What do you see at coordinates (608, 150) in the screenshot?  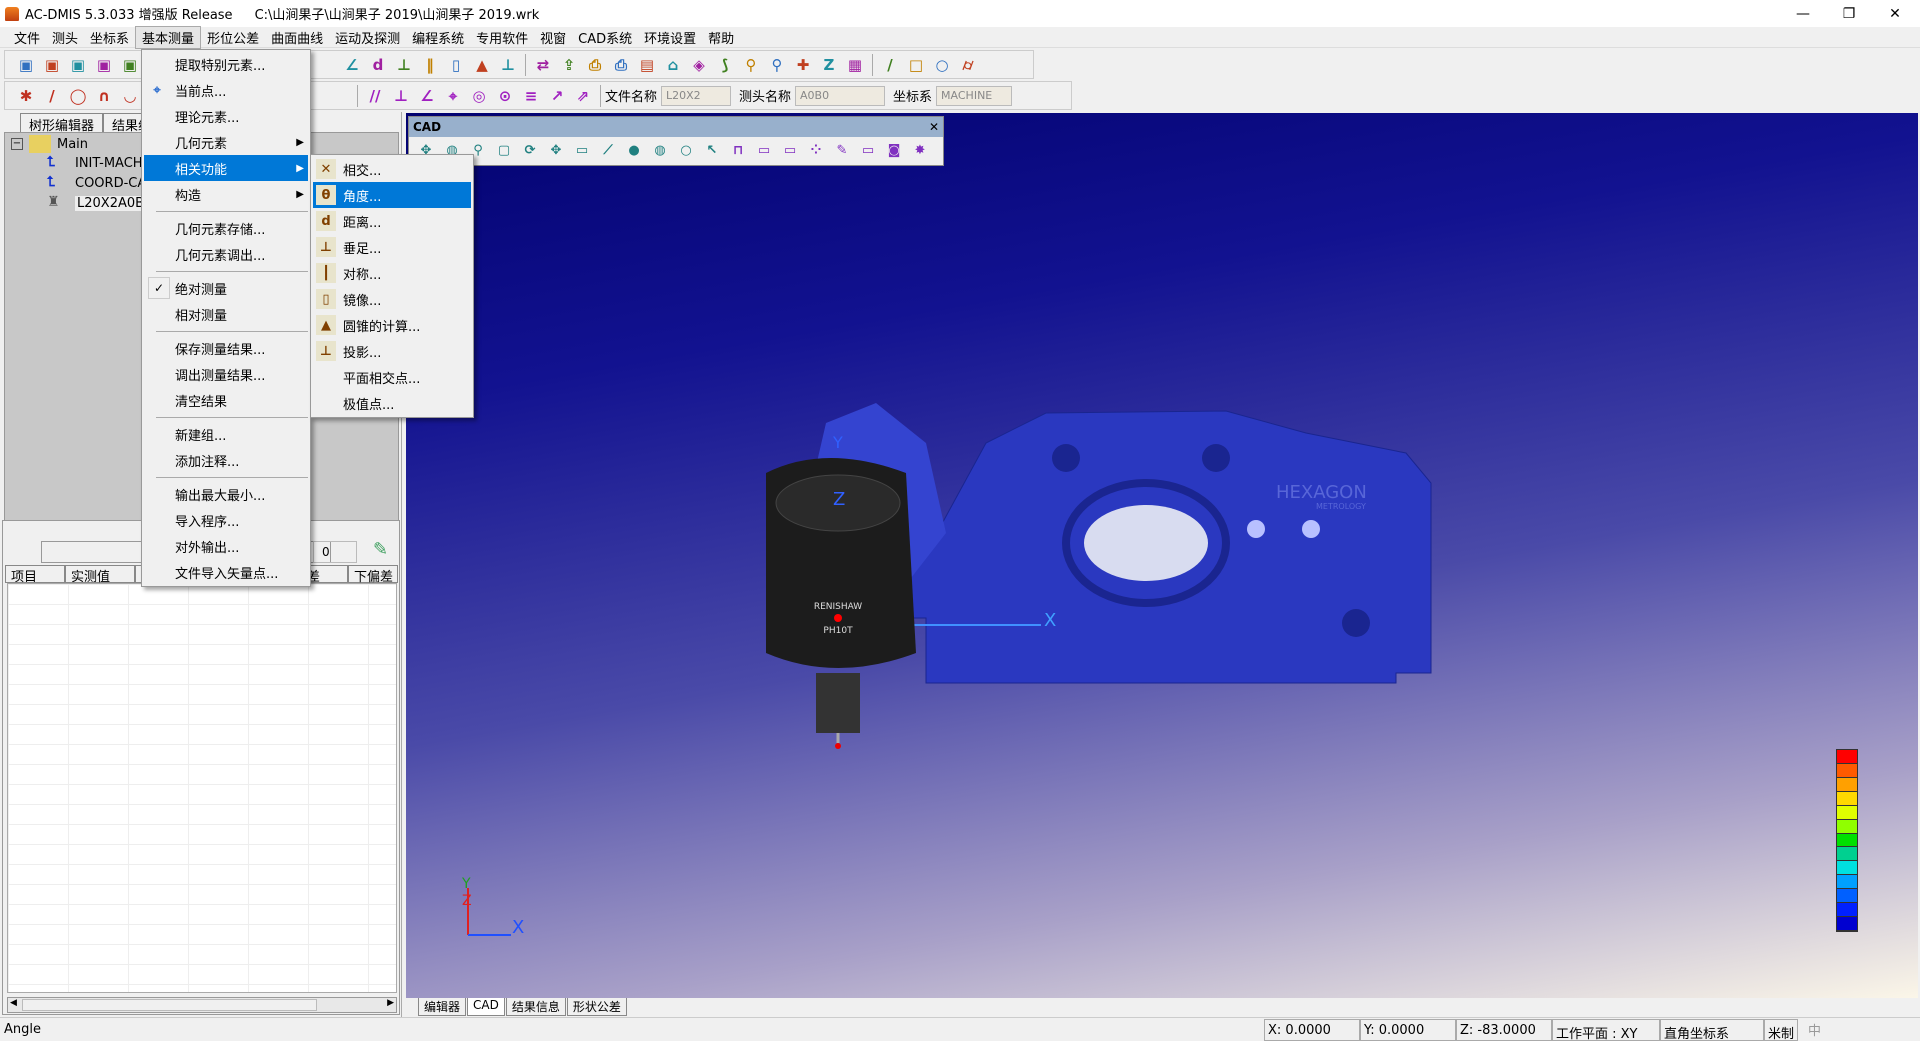 I see `select-plane-icon: ⟋` at bounding box center [608, 150].